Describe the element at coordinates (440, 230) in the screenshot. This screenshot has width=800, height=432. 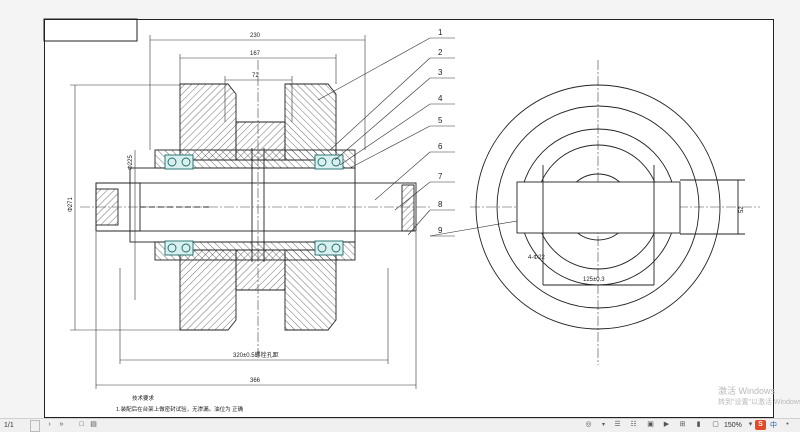
I see `balloon-9: 9` at that location.